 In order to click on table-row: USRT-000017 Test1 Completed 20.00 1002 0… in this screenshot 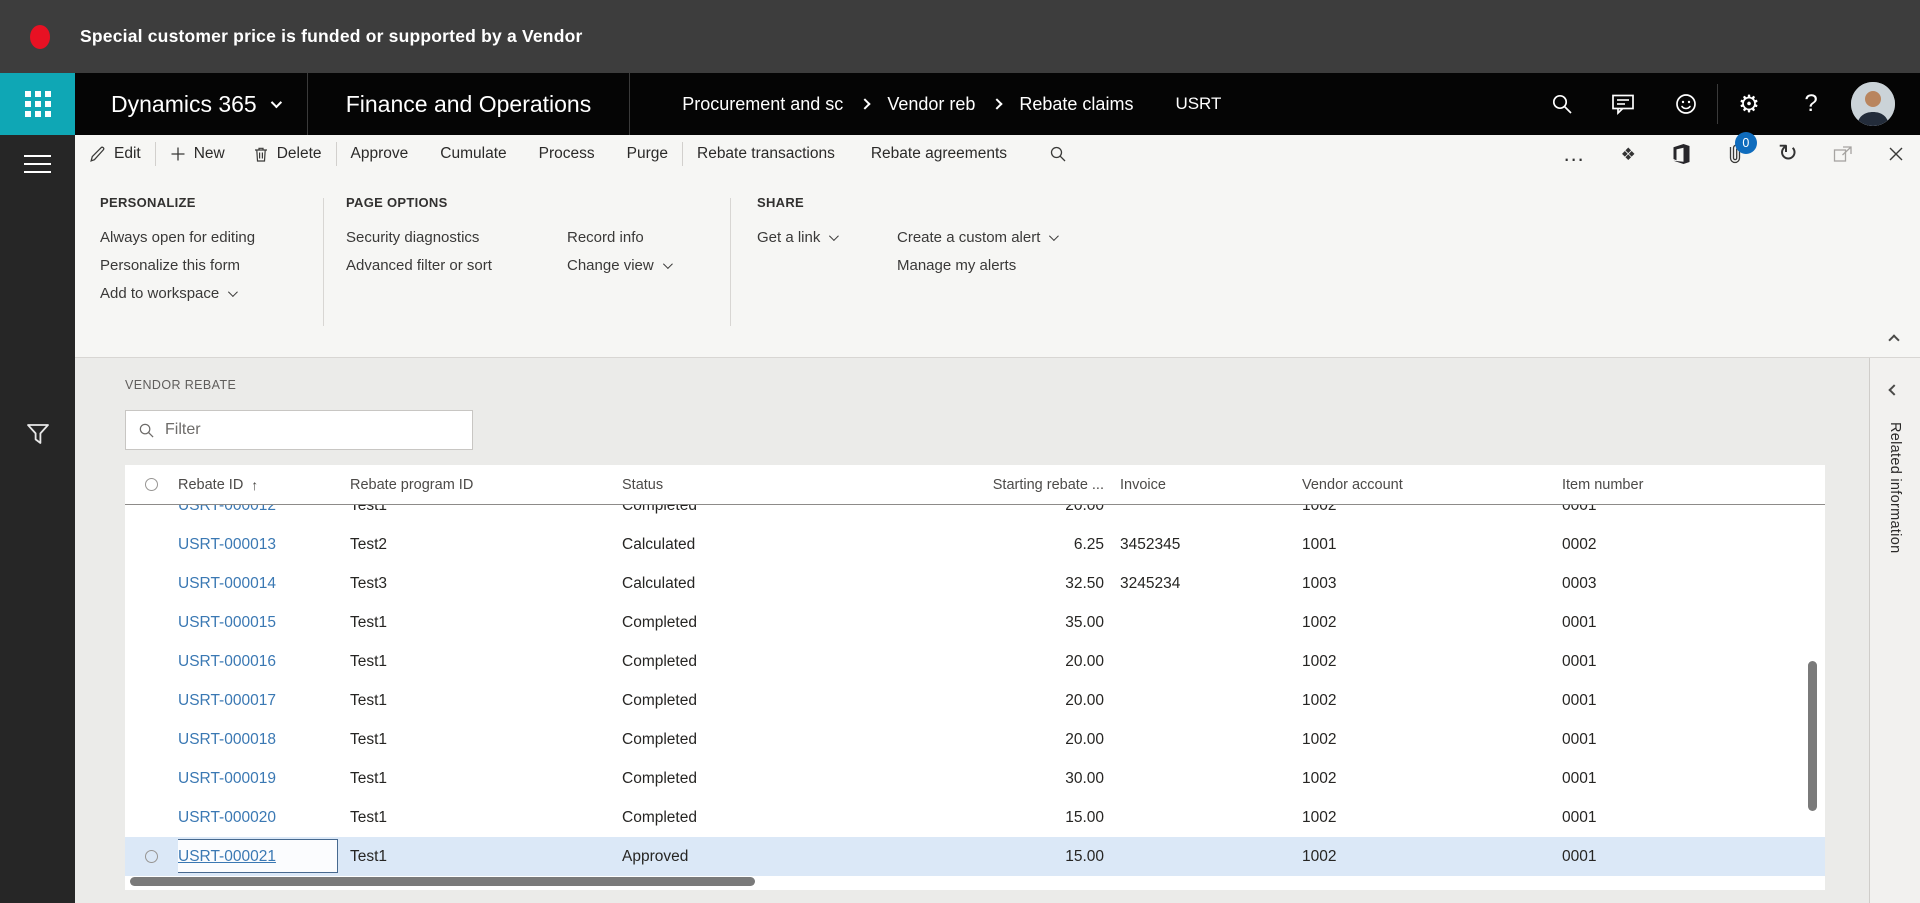, I will do `click(975, 700)`.